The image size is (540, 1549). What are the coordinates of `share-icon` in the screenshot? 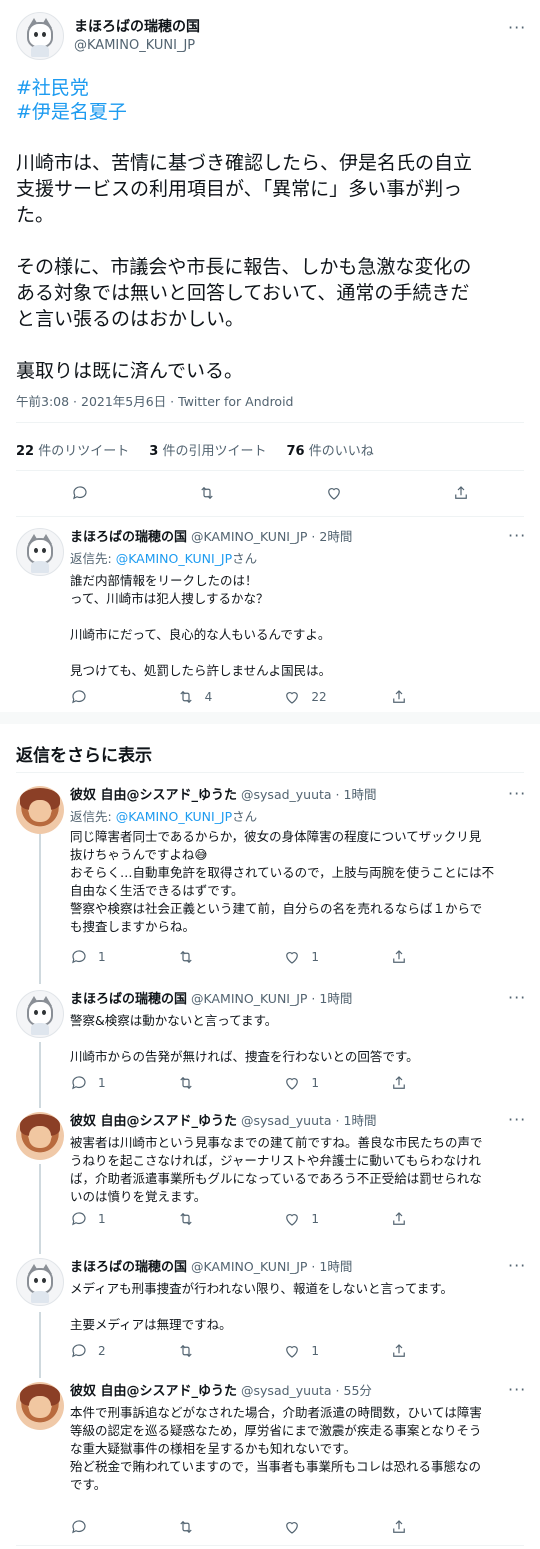 It's located at (460, 492).